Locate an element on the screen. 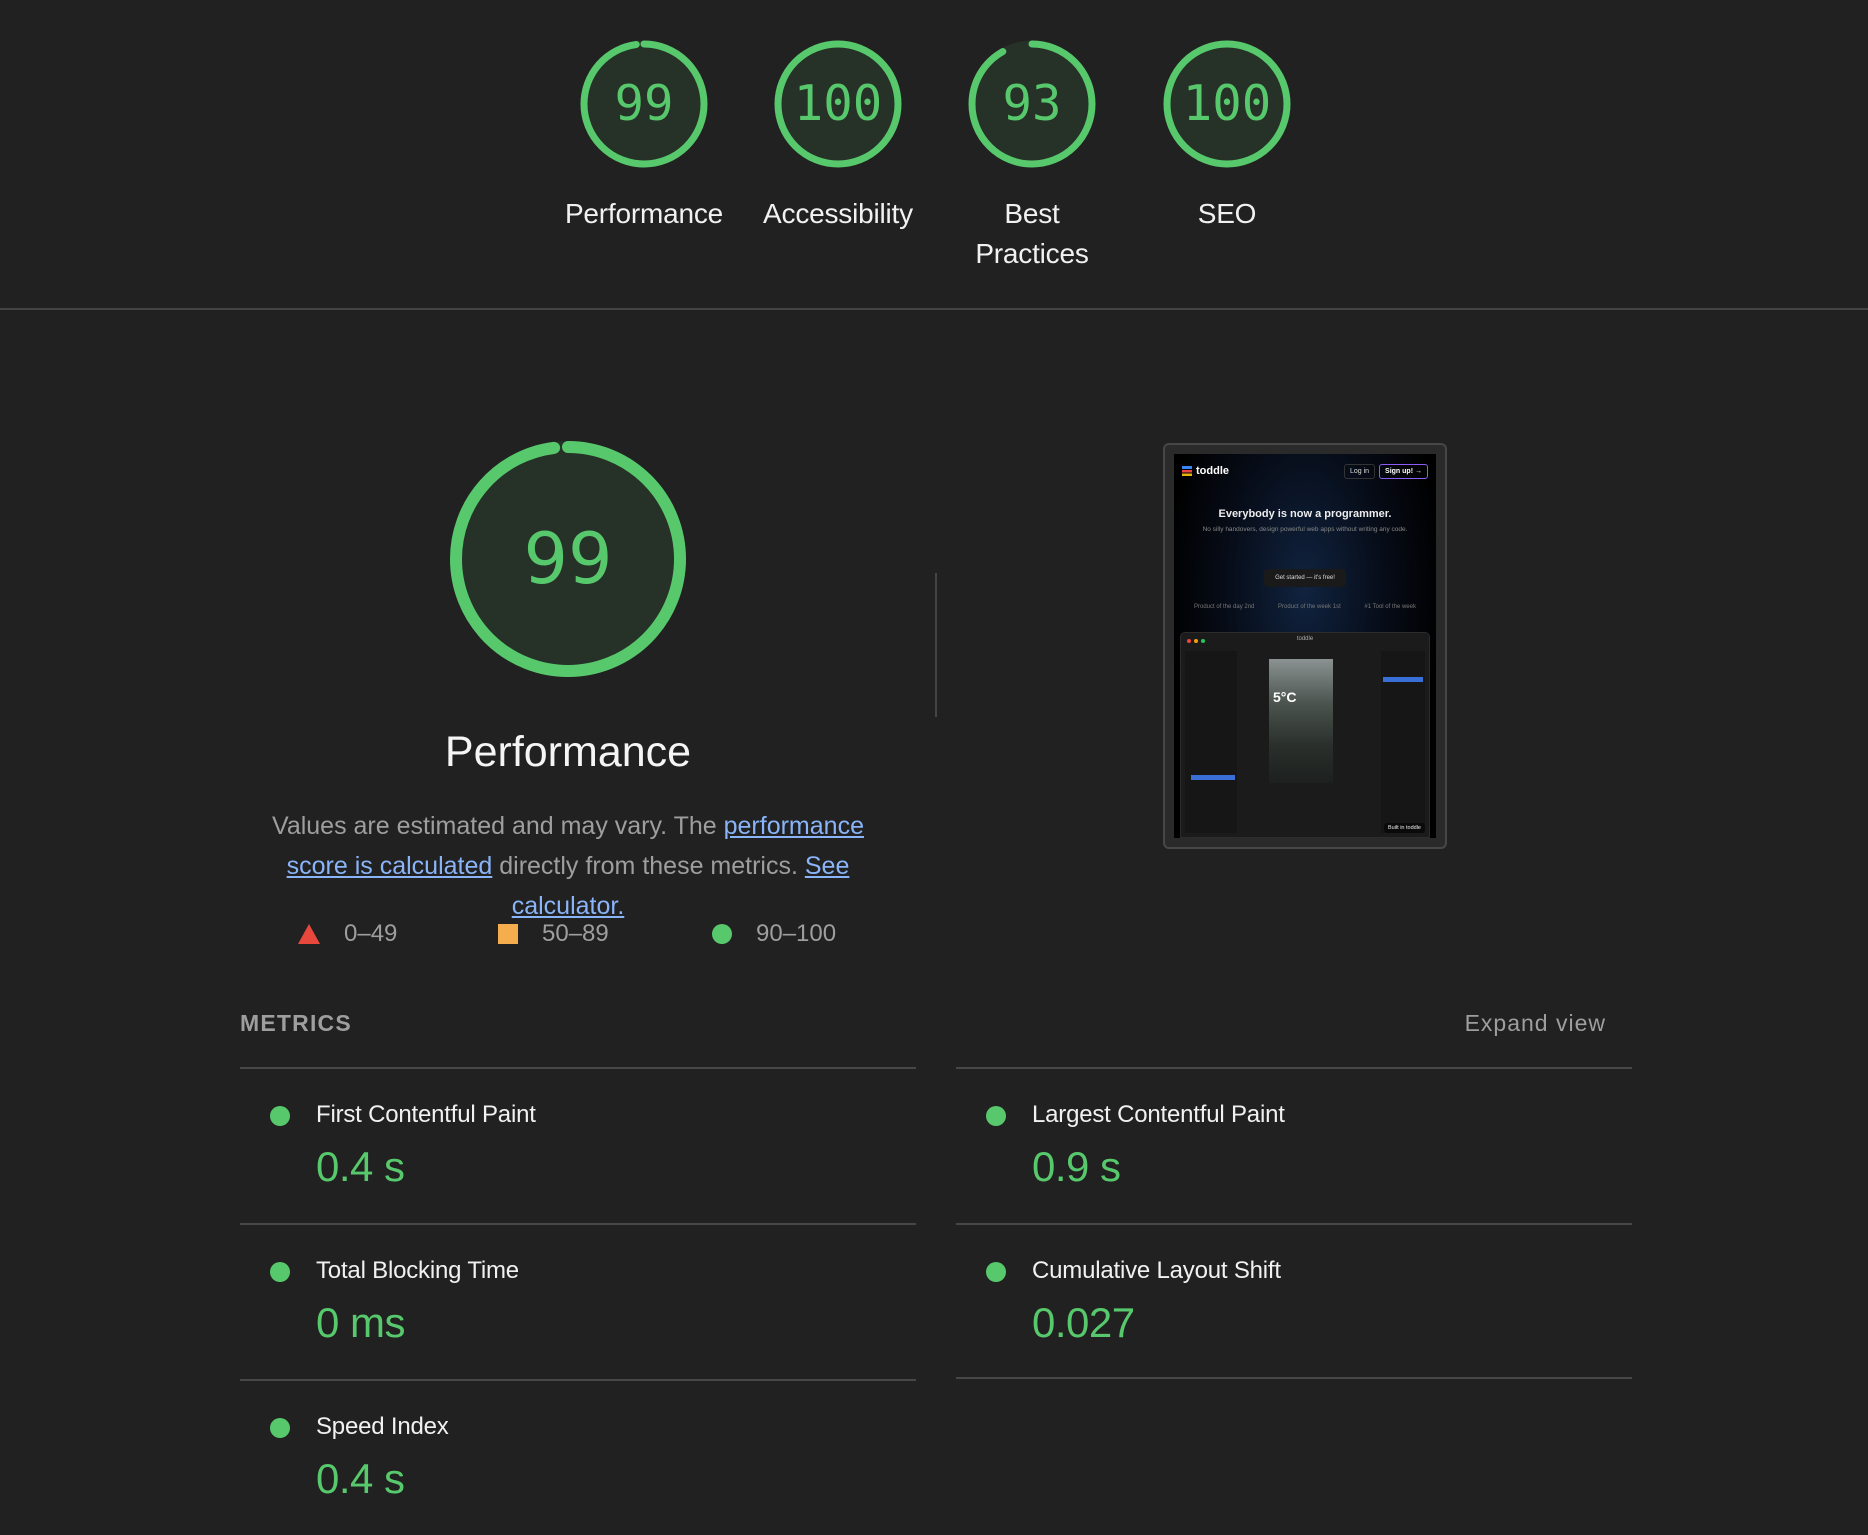 Image resolution: width=1868 pixels, height=1535 pixels. score-legend: 0–49 50–89 90–100 is located at coordinates (500, 938).